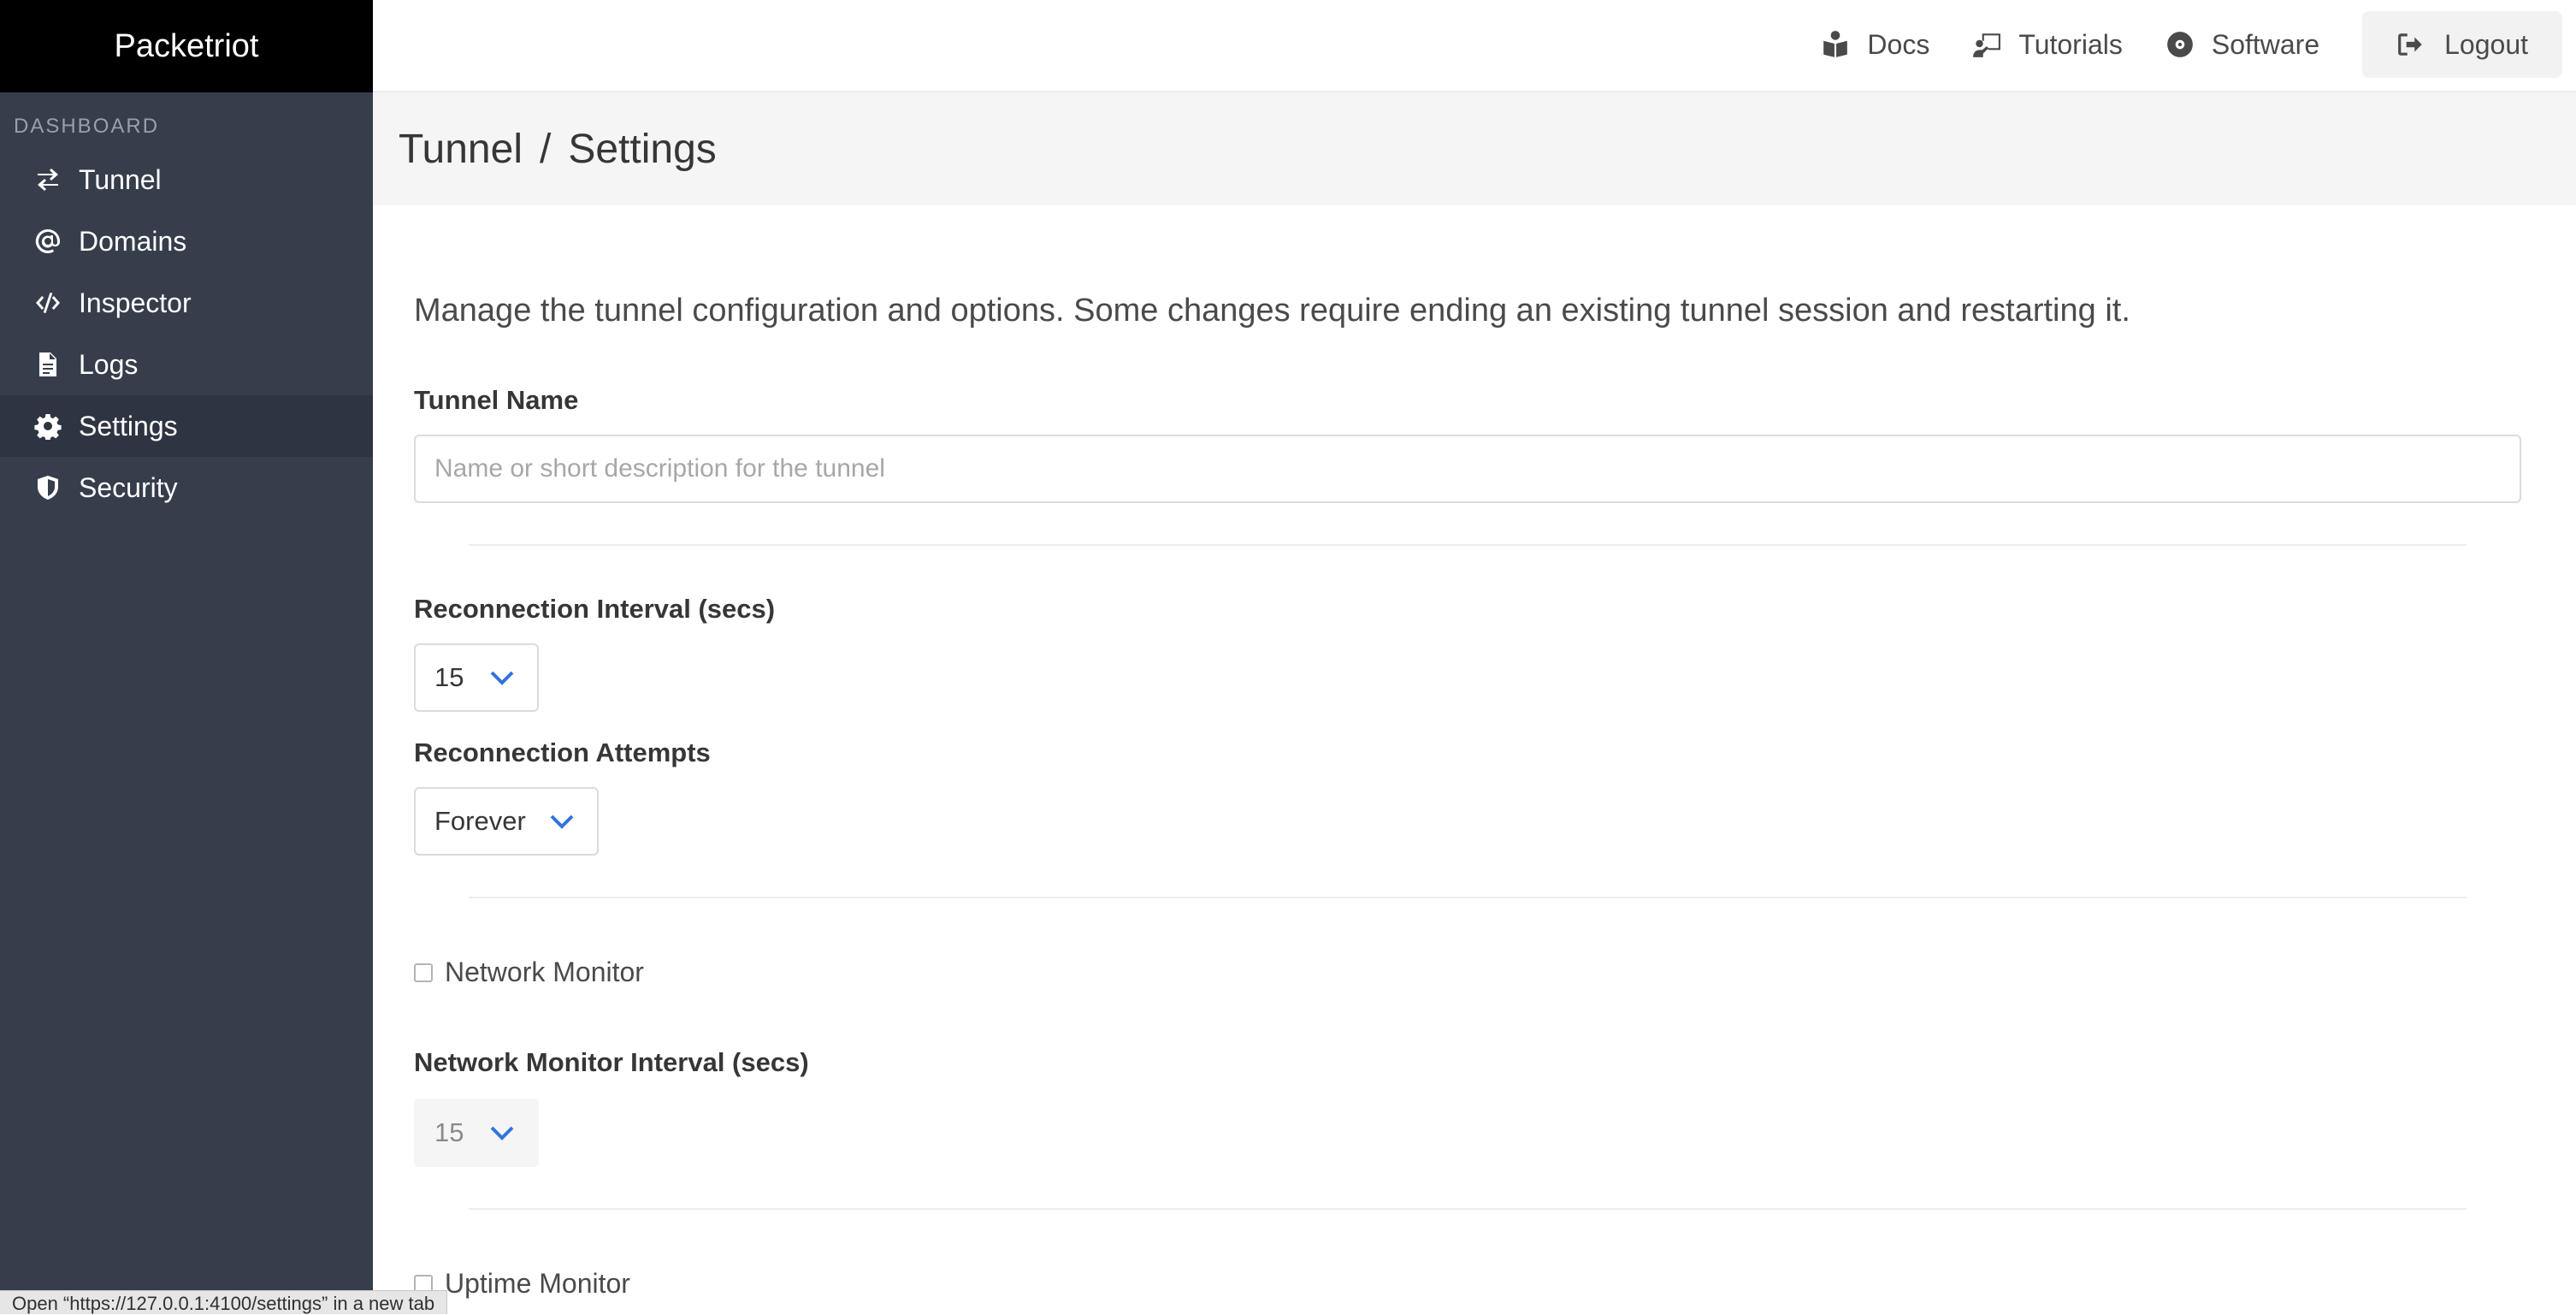 Image resolution: width=2576 pixels, height=1315 pixels. I want to click on sidebar-section-label: DASHBOARD, so click(87, 126).